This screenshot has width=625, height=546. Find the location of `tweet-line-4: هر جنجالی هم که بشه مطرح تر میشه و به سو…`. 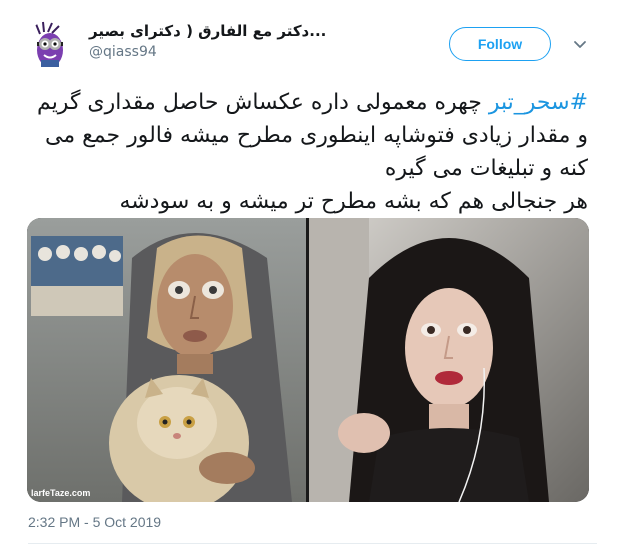

tweet-line-4: هر جنجالی هم که بشه مطرح تر میشه و به سو… is located at coordinates (353, 201).